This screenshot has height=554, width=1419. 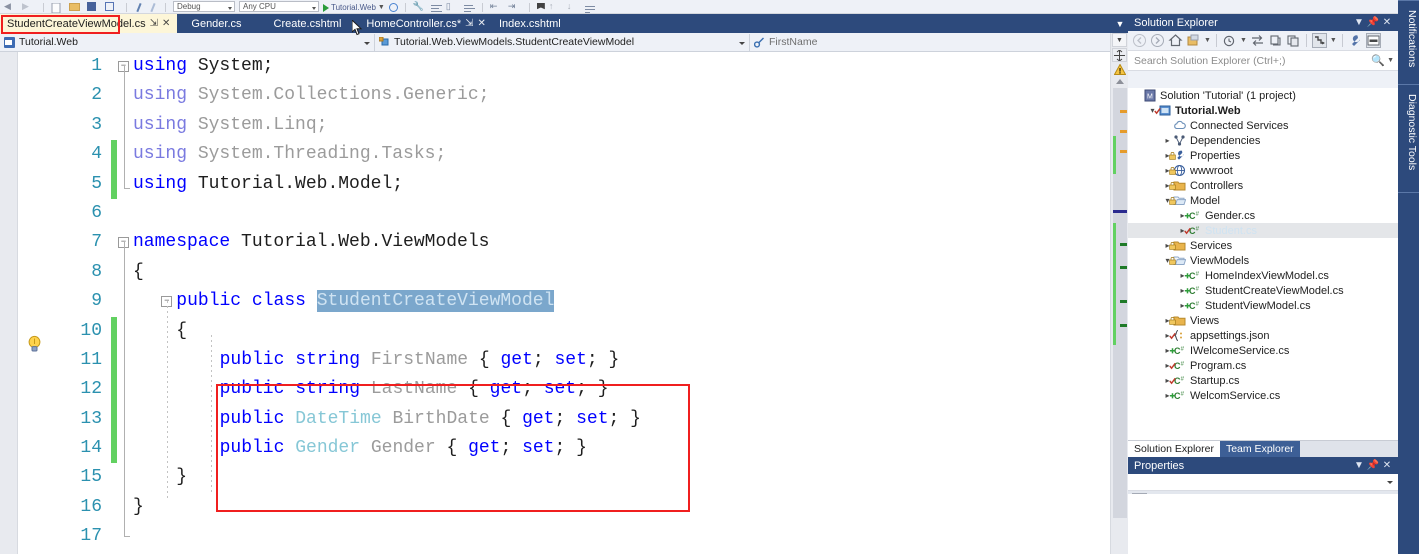 What do you see at coordinates (584, 507) in the screenshot?
I see `code-line: 16}` at bounding box center [584, 507].